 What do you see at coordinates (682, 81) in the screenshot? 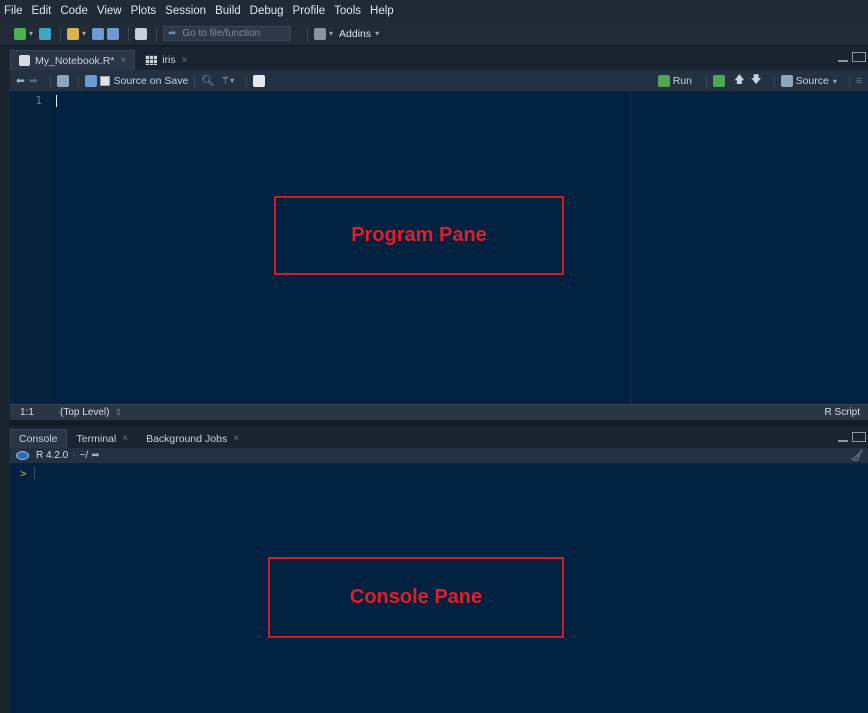
I see `run-button: Run` at bounding box center [682, 81].